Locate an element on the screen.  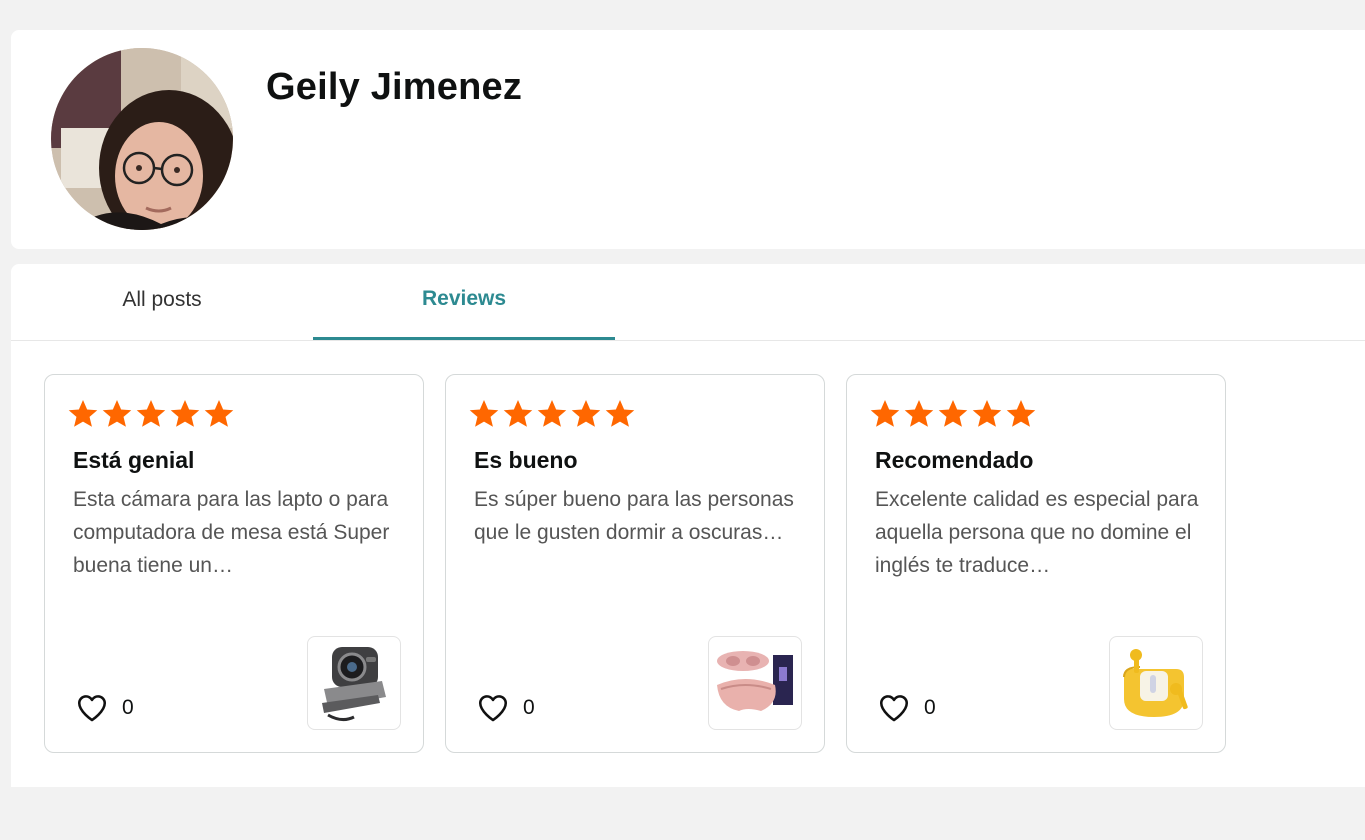
profile-name: Geily Jimenez is located at coordinates (394, 87).